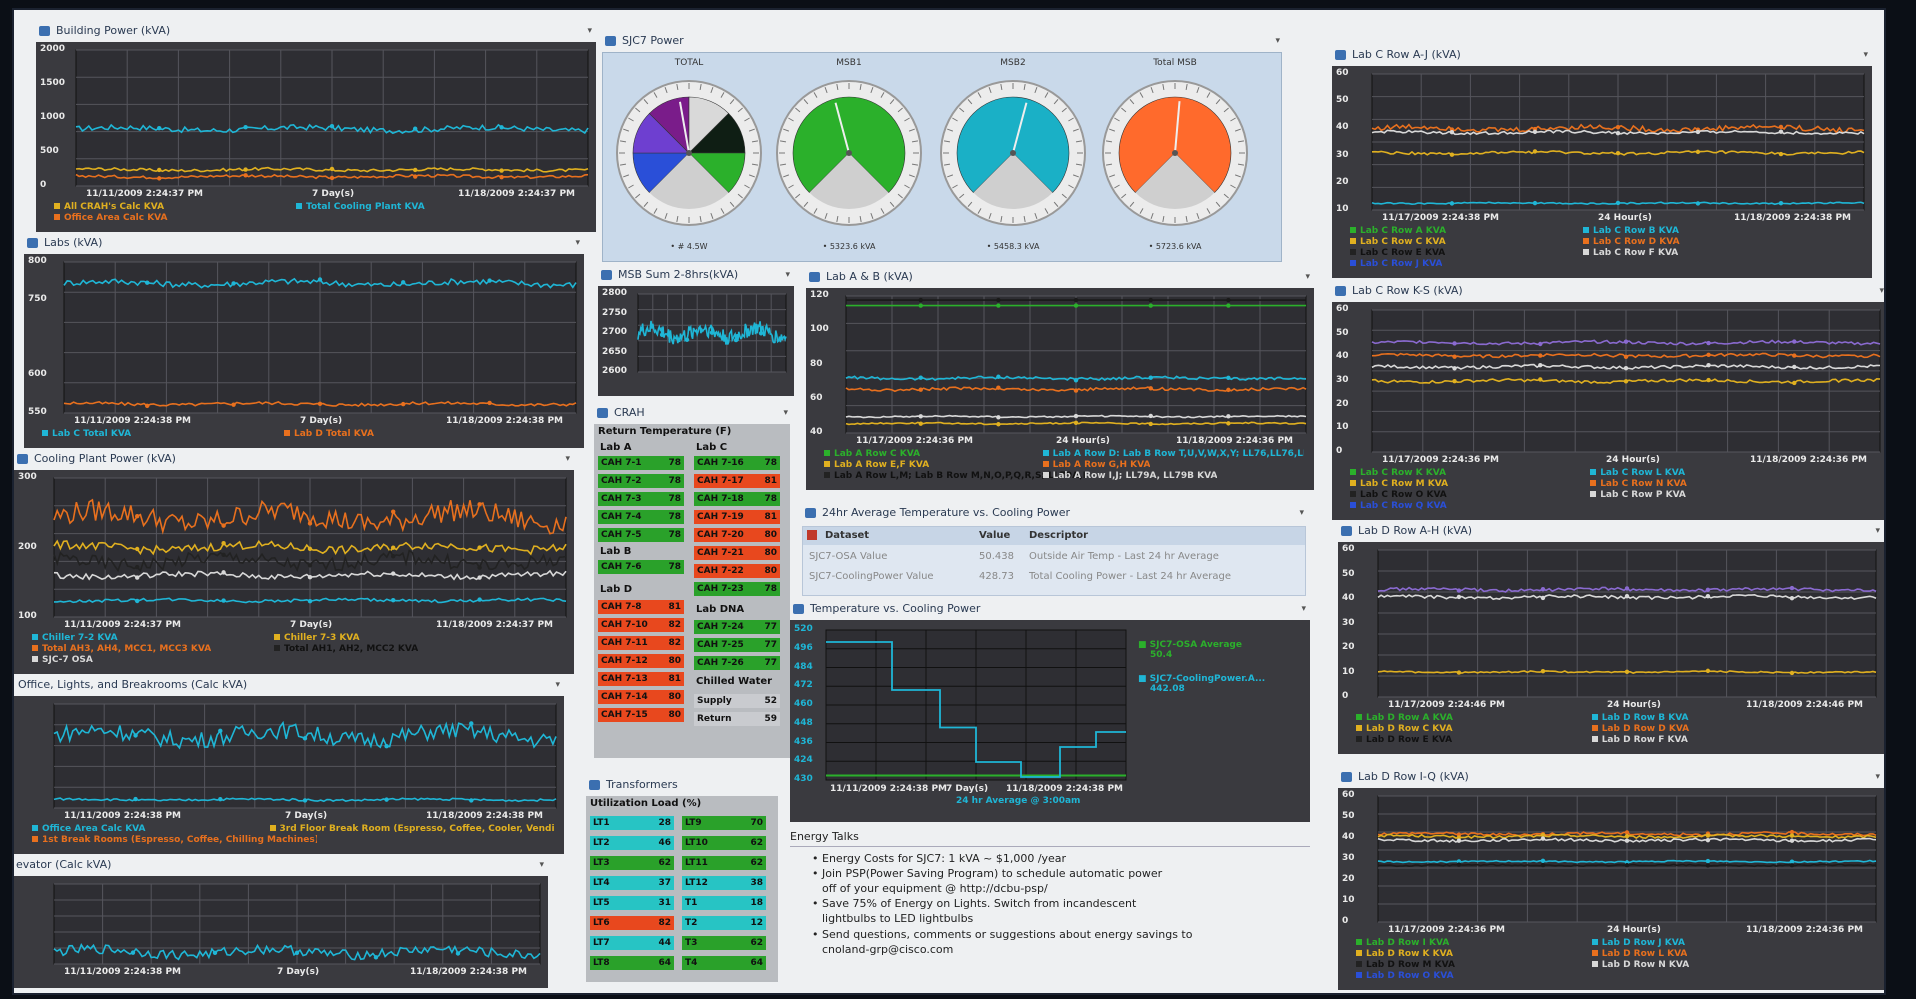 The width and height of the screenshot is (1916, 999). What do you see at coordinates (632, 943) in the screenshot?
I see `transformer-cell: LT7 44` at bounding box center [632, 943].